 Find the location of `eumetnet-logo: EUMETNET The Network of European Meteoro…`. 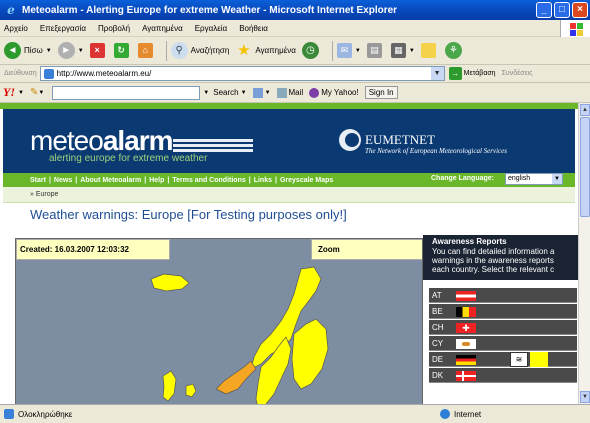

eumetnet-logo: EUMETNET The Network of European Meteoro… is located at coordinates (423, 142).